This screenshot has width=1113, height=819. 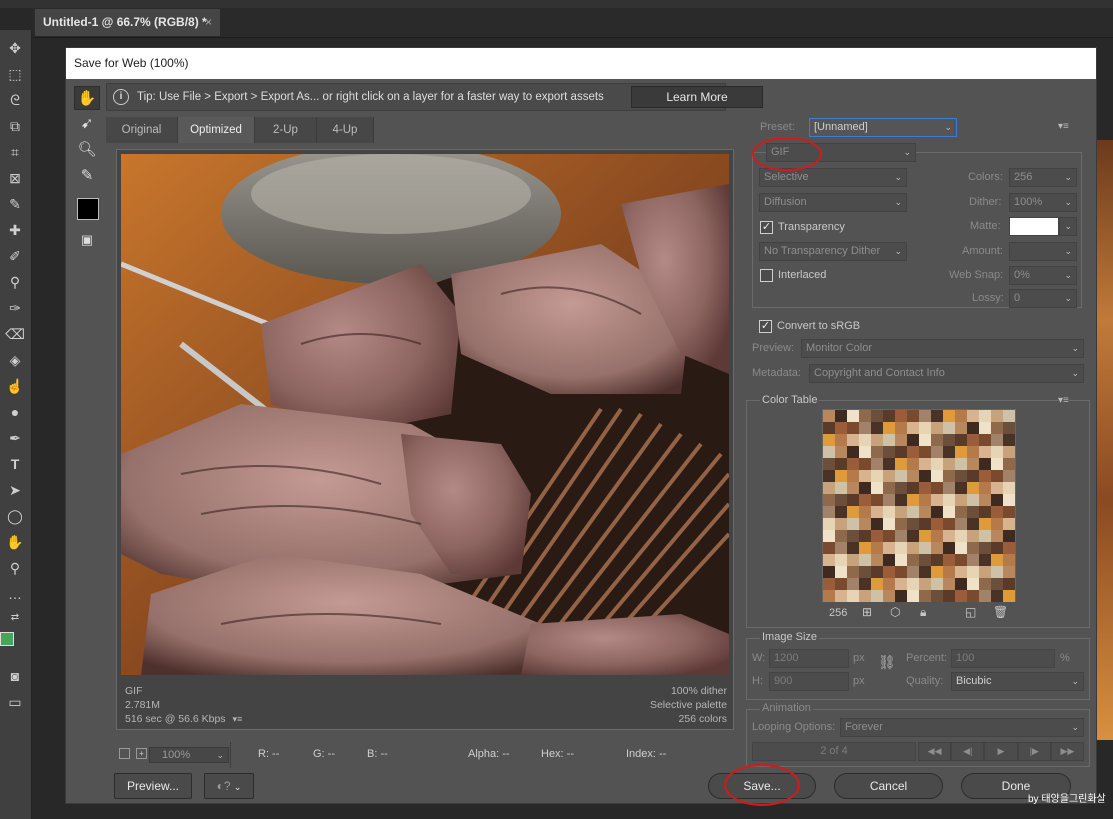 What do you see at coordinates (15, 516) in the screenshot?
I see `ellipse-tool-icon: ◯` at bounding box center [15, 516].